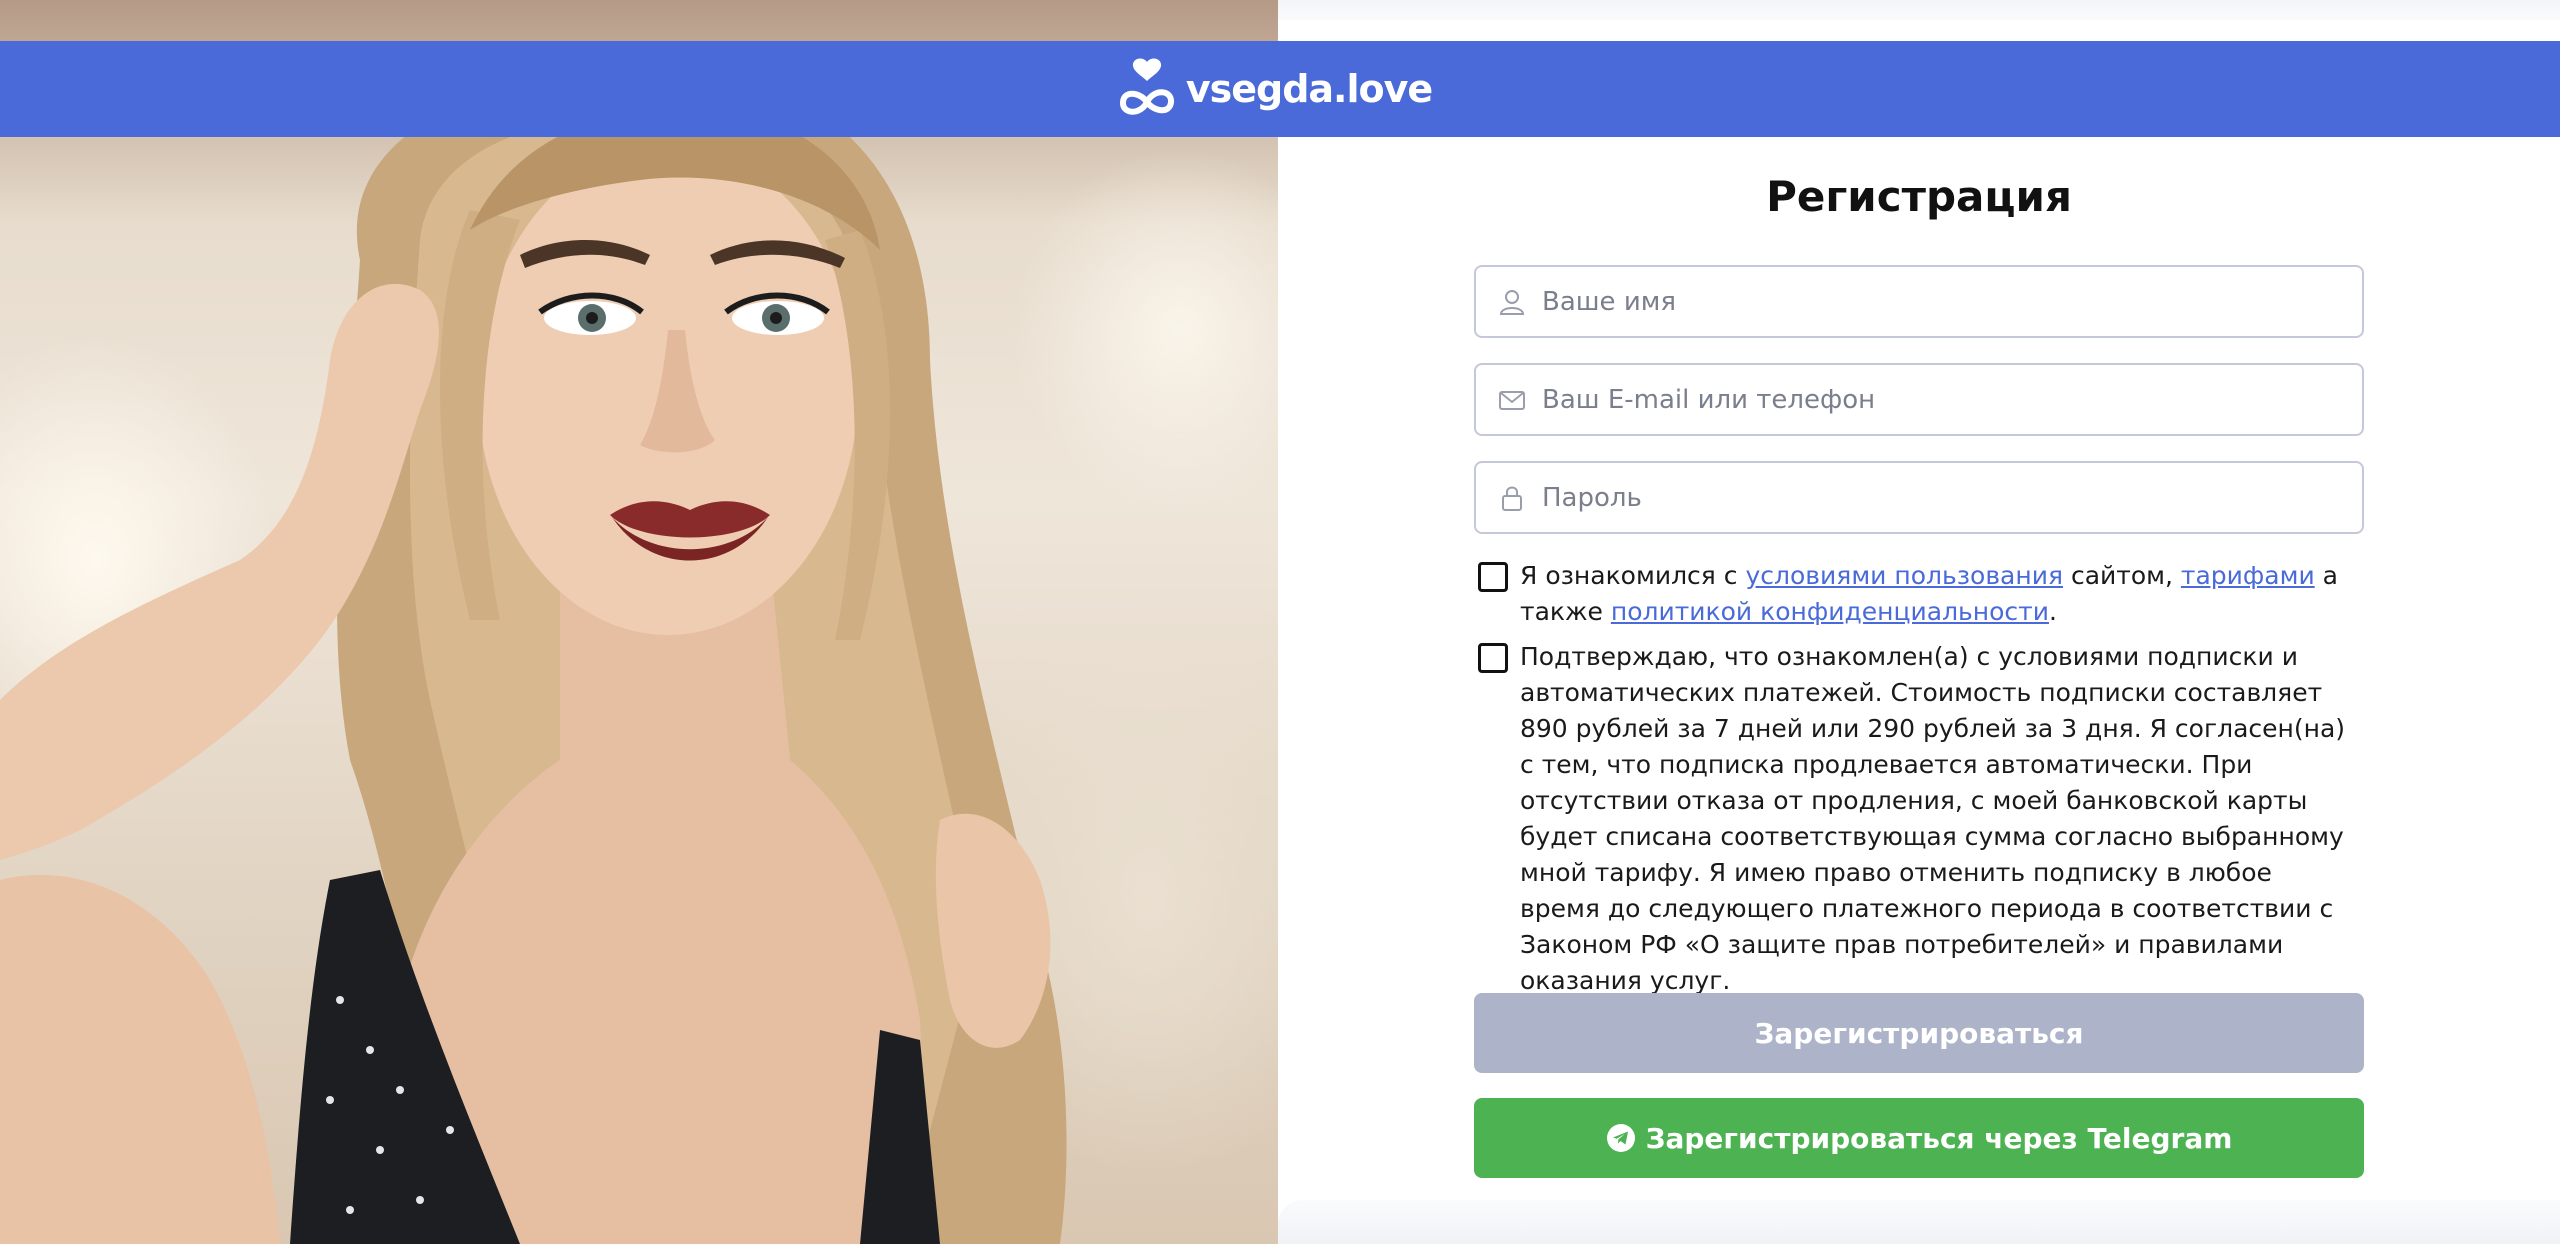  What do you see at coordinates (2052, 611) in the screenshot?
I see `terms-text-4: .` at bounding box center [2052, 611].